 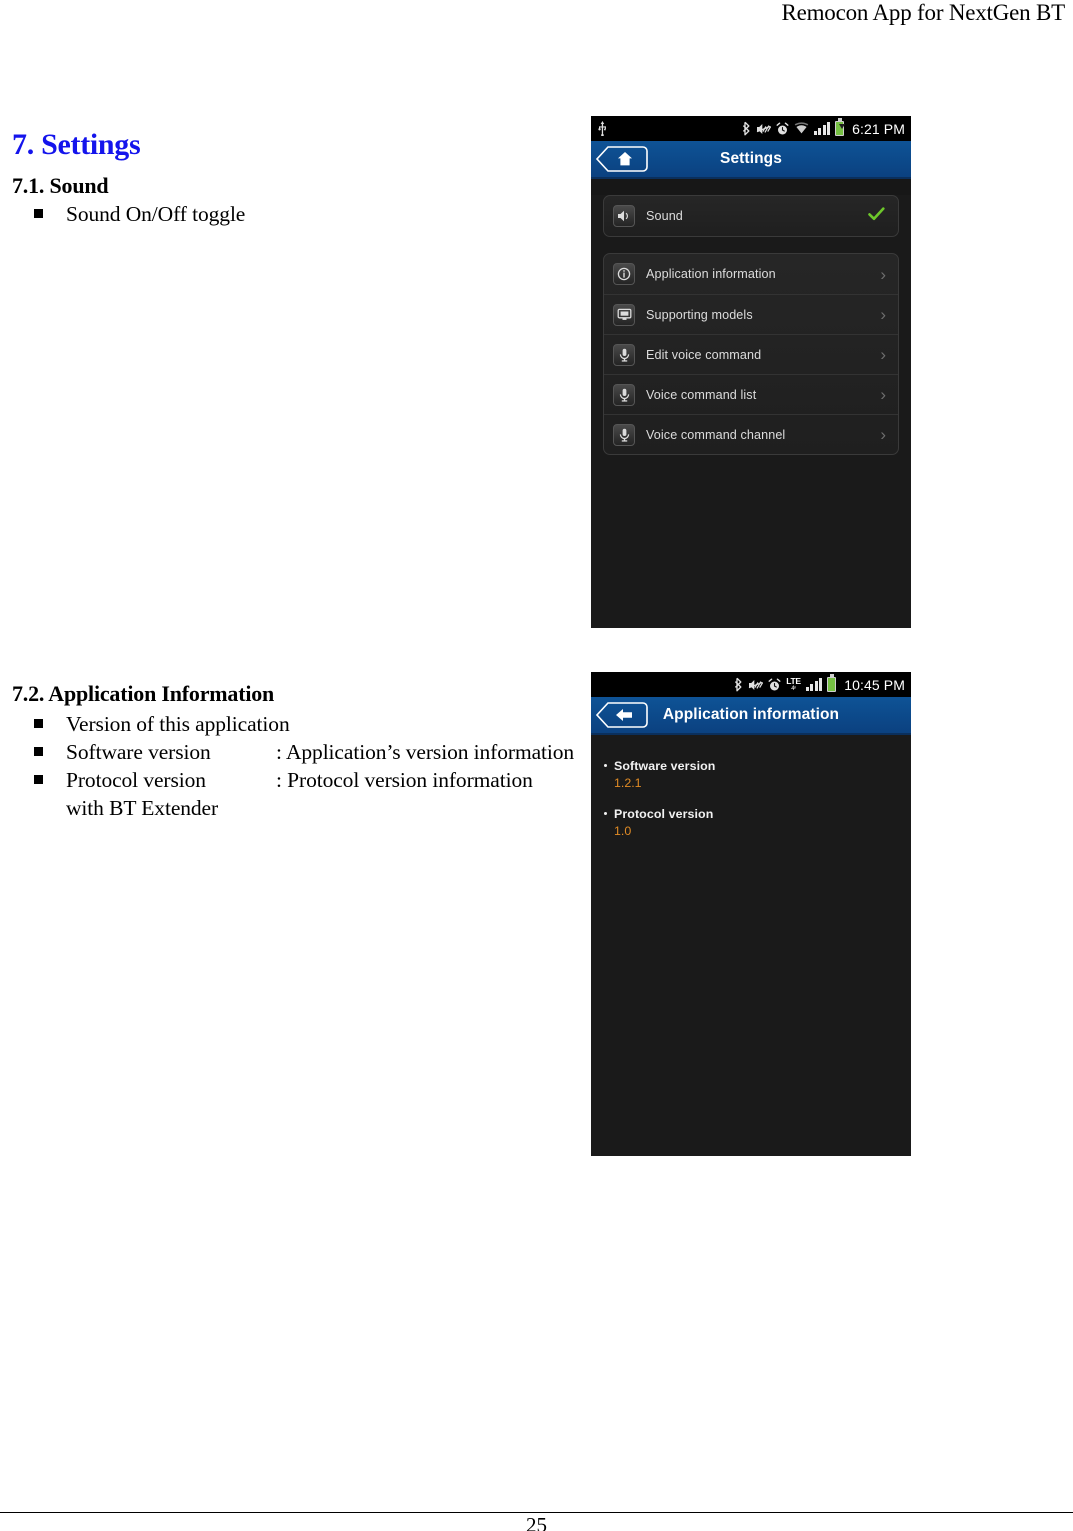 What do you see at coordinates (923, 12) in the screenshot?
I see `running-header: Remocon App for NextGen BT` at bounding box center [923, 12].